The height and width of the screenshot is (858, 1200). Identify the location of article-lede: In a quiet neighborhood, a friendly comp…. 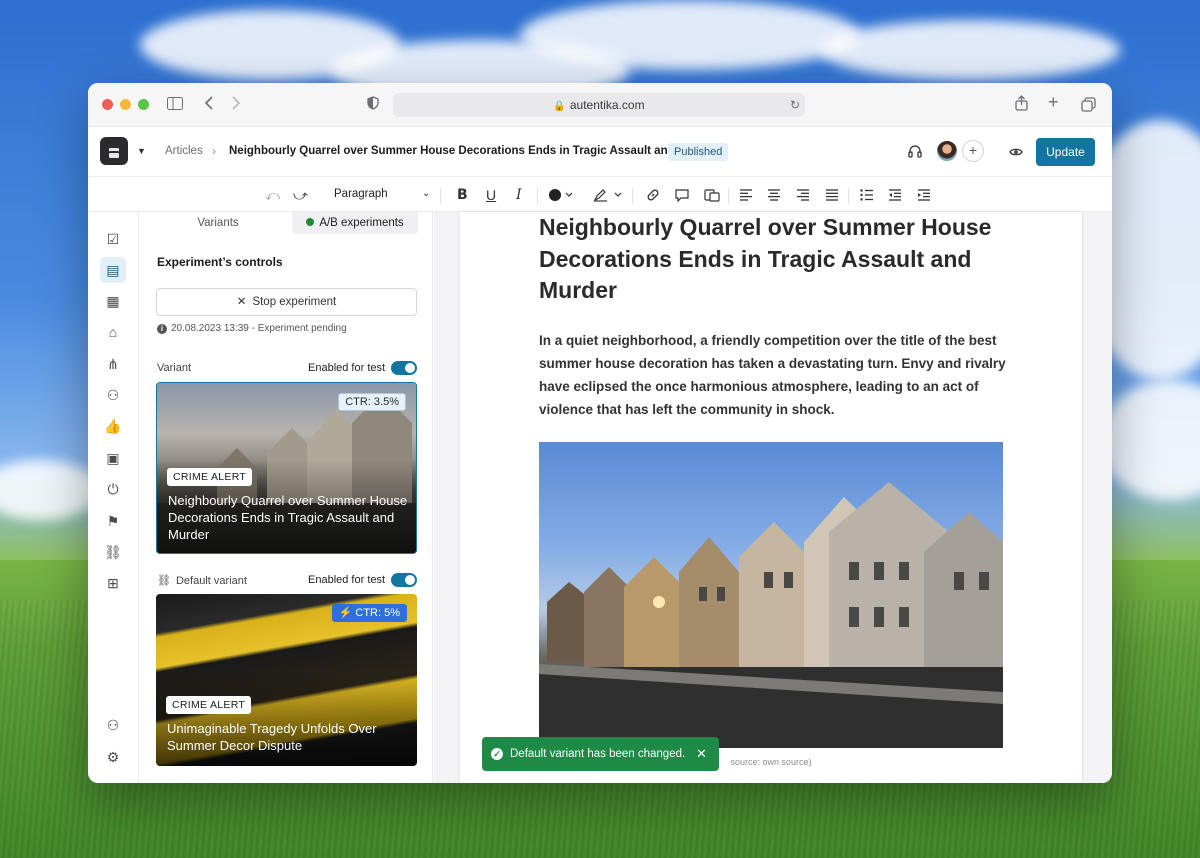
(774, 375).